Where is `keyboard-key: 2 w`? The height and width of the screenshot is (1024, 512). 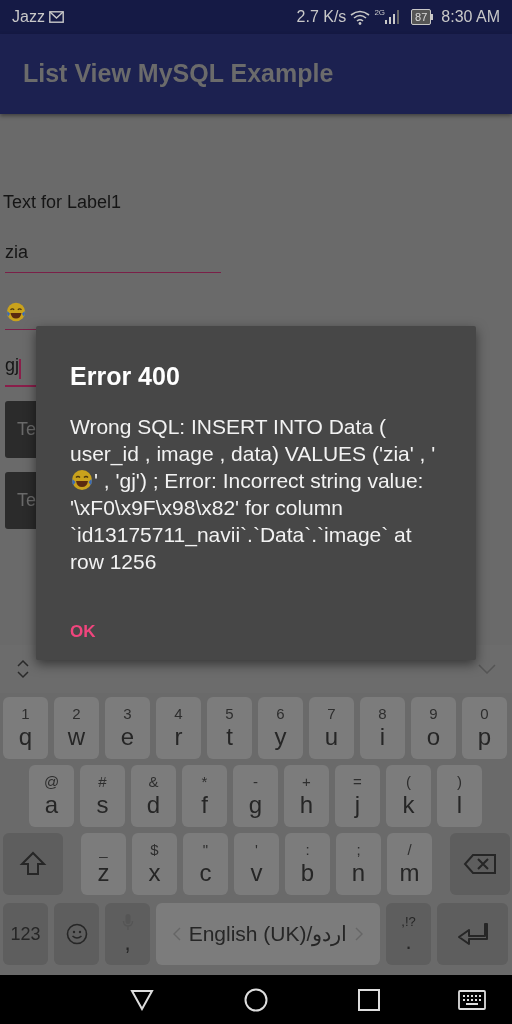
keyboard-key: 2 w is located at coordinates (76, 728).